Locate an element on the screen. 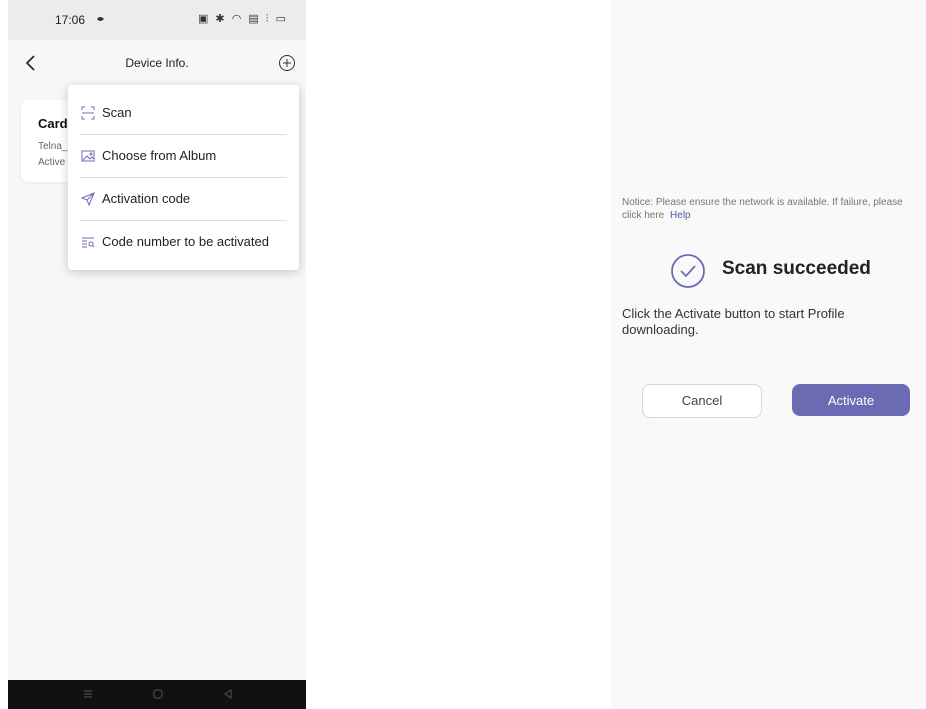 Image resolution: width=926 pixels, height=709 pixels. menu-item-label: Code number to be activated is located at coordinates (185, 241).